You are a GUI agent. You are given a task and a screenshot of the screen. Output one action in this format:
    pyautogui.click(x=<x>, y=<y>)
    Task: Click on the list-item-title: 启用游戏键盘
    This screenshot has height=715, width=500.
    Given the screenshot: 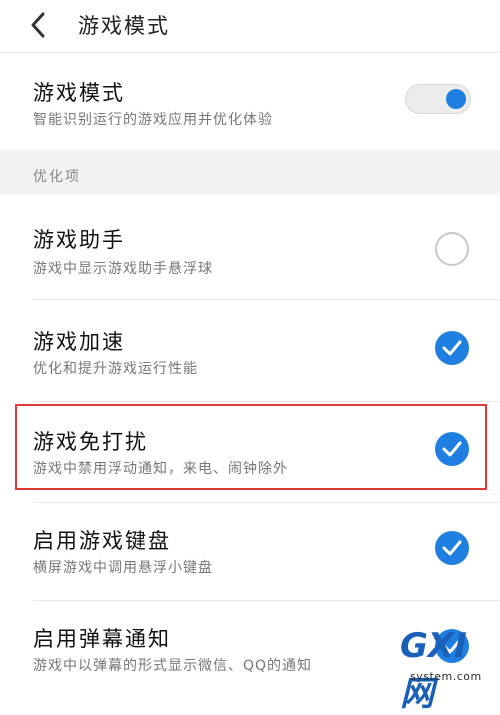 What is the action you would take?
    pyautogui.click(x=102, y=541)
    